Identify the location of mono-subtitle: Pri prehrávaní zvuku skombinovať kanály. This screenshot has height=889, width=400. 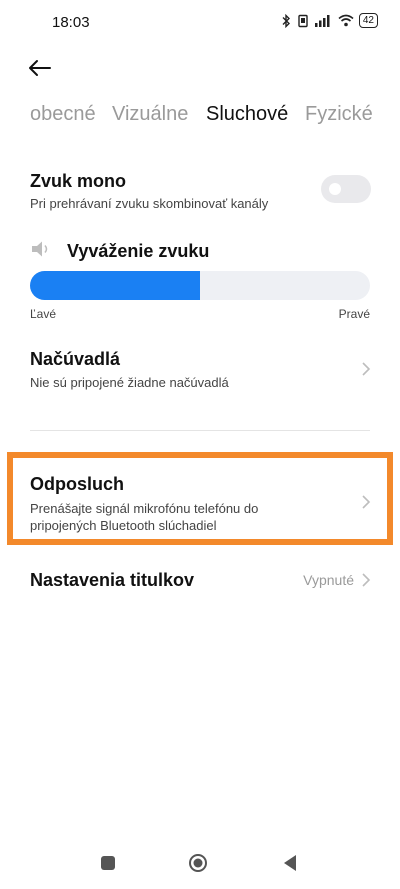
(149, 203).